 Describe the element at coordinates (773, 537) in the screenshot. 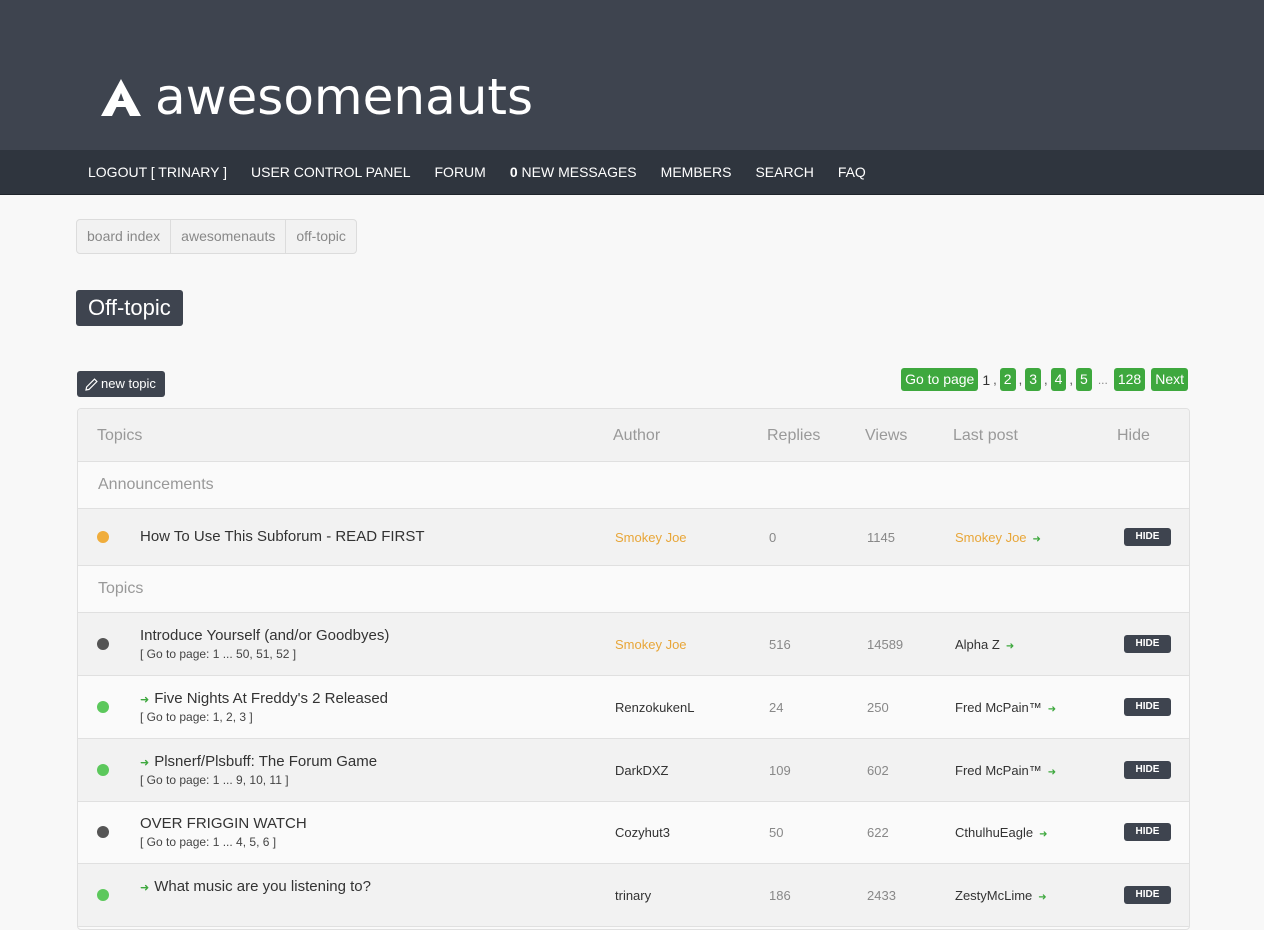

I see `topic-replies: 0` at that location.